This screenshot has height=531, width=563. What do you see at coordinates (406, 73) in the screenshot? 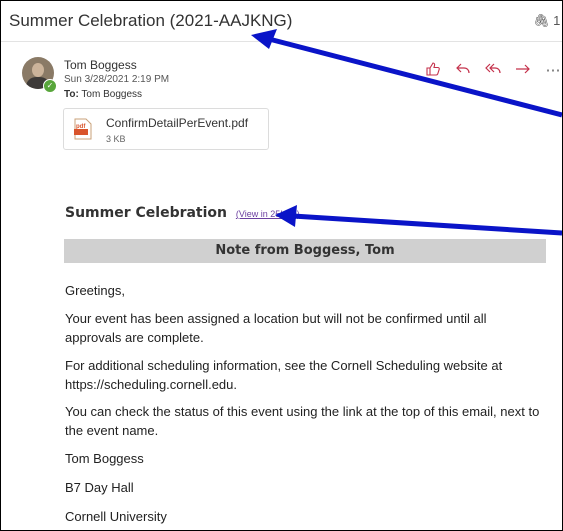
I see `arrow-to-subject` at bounding box center [406, 73].